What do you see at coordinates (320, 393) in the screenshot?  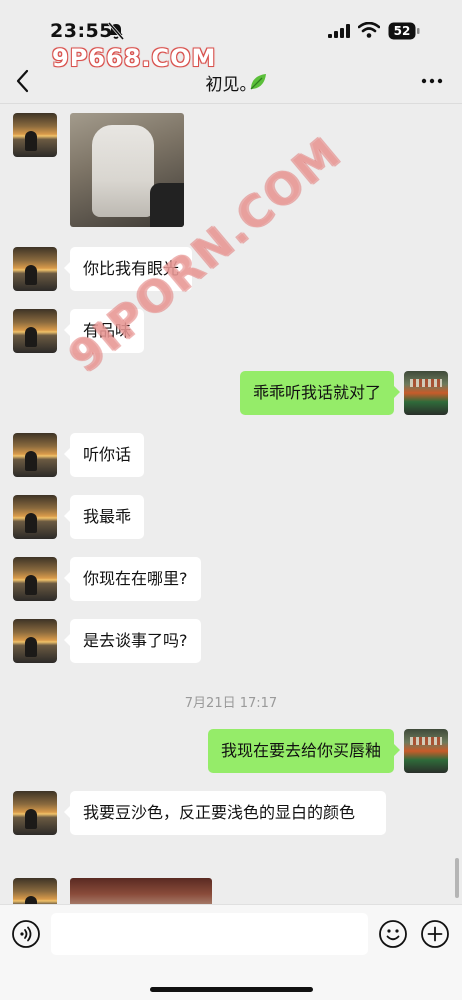 I see `outgoing-message: 乖乖听我话就对了` at bounding box center [320, 393].